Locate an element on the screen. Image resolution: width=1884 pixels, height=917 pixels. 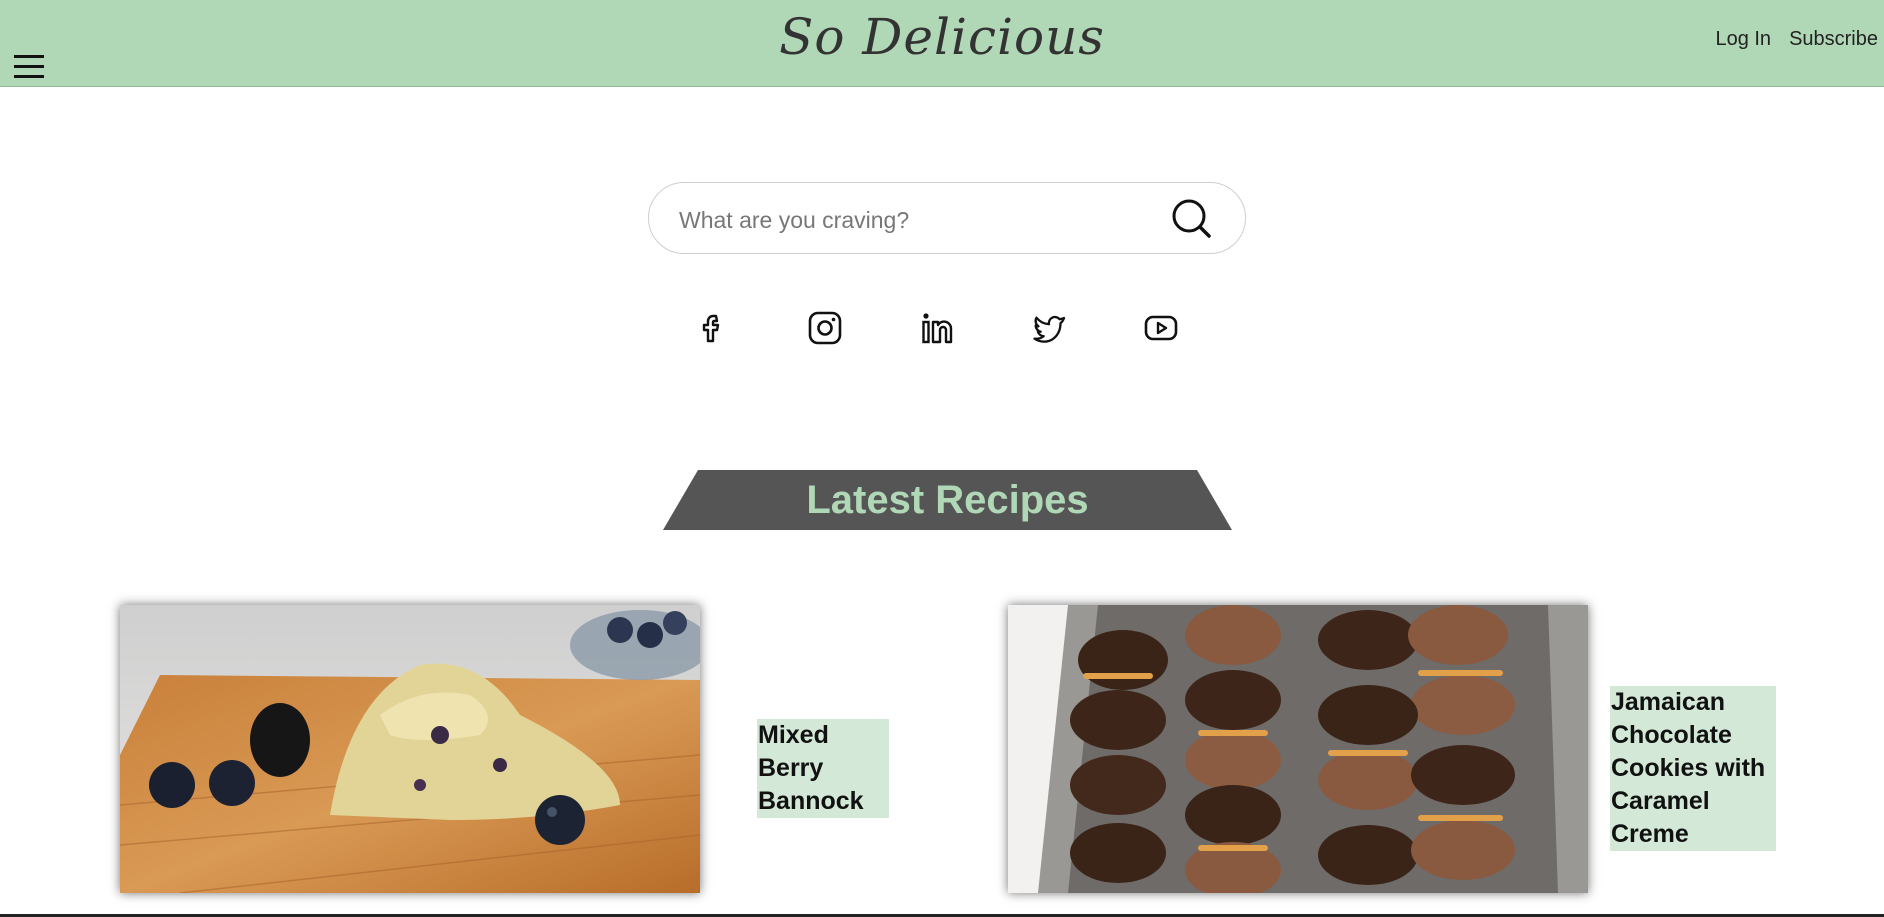
youtube-icon is located at coordinates (1161, 328).